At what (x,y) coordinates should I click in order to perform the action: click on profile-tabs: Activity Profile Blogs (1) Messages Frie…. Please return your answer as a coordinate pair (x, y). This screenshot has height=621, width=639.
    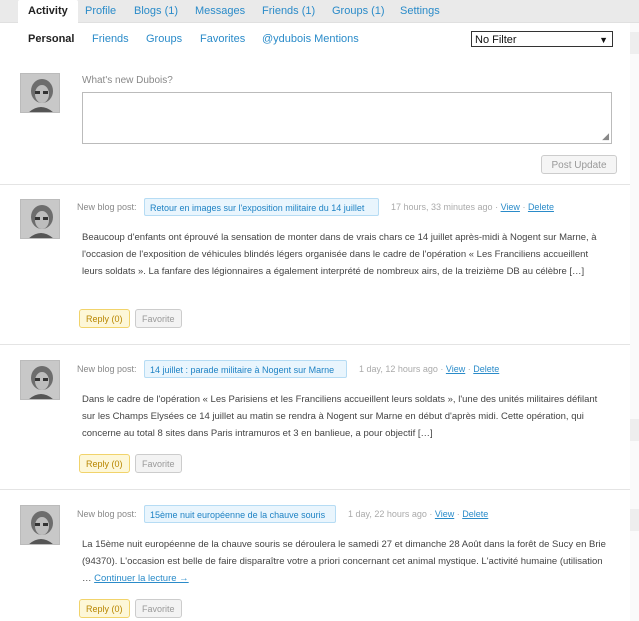
    Looking at the image, I should click on (319, 11).